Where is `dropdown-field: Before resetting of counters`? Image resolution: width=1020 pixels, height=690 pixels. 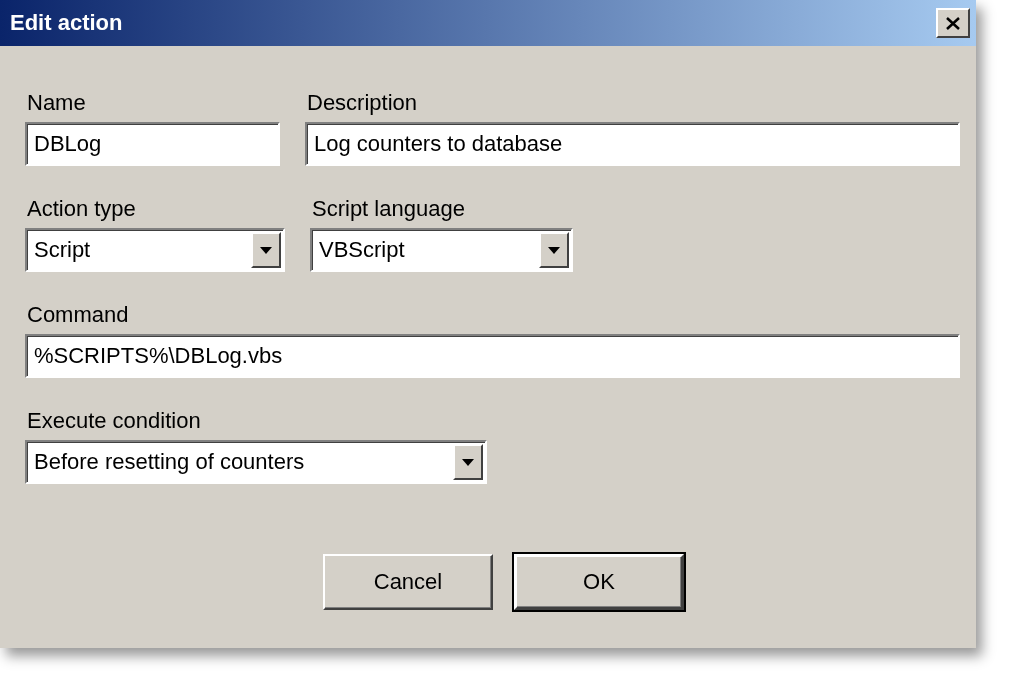
dropdown-field: Before resetting of counters is located at coordinates (256, 462).